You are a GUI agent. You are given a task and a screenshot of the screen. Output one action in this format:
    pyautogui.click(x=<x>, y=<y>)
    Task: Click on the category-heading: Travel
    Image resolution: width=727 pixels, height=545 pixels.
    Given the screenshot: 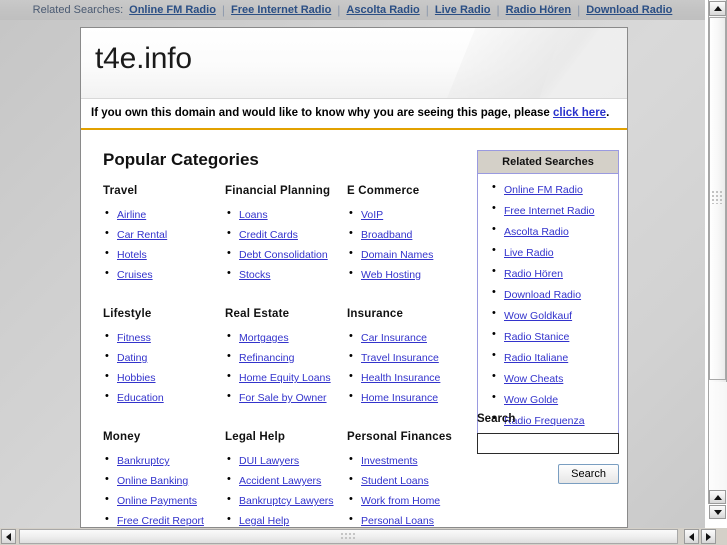 What is the action you would take?
    pyautogui.click(x=120, y=191)
    